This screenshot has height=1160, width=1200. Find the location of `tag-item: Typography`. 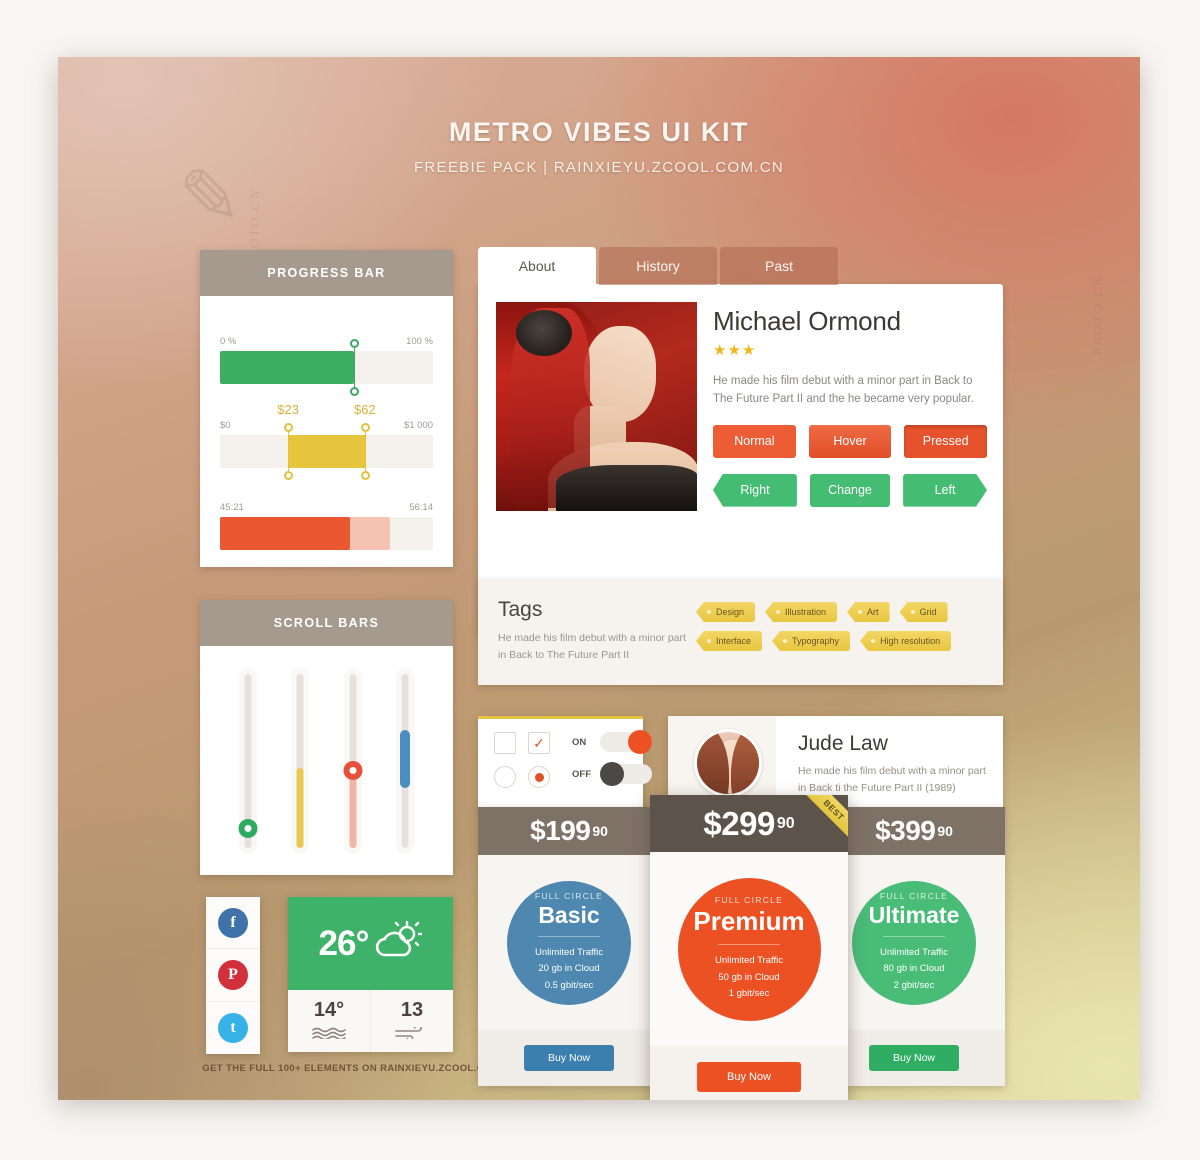

tag-item: Typography is located at coordinates (811, 641).